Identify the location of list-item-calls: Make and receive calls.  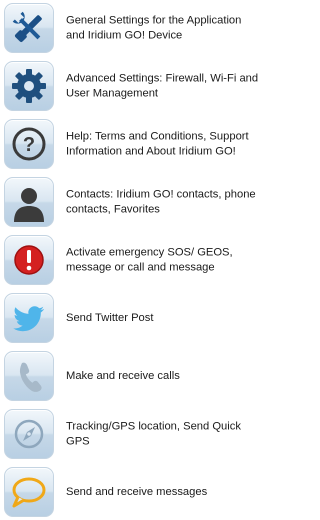
(131, 376).